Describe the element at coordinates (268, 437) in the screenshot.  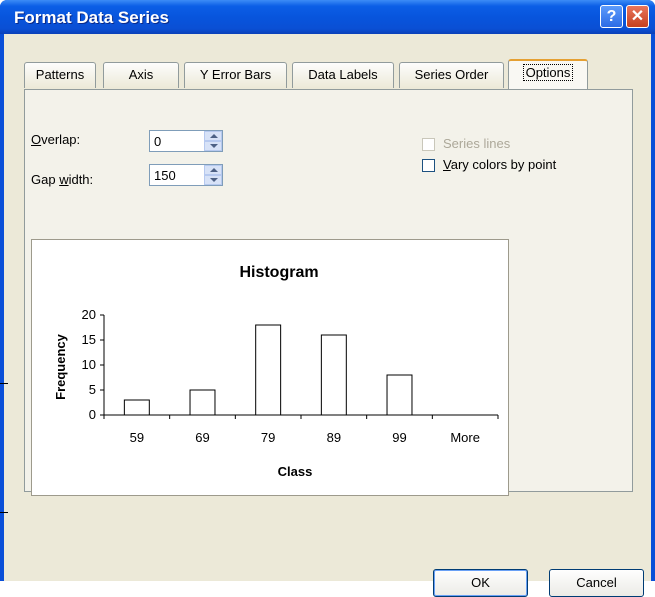
I see `x-tick-label: 79` at that location.